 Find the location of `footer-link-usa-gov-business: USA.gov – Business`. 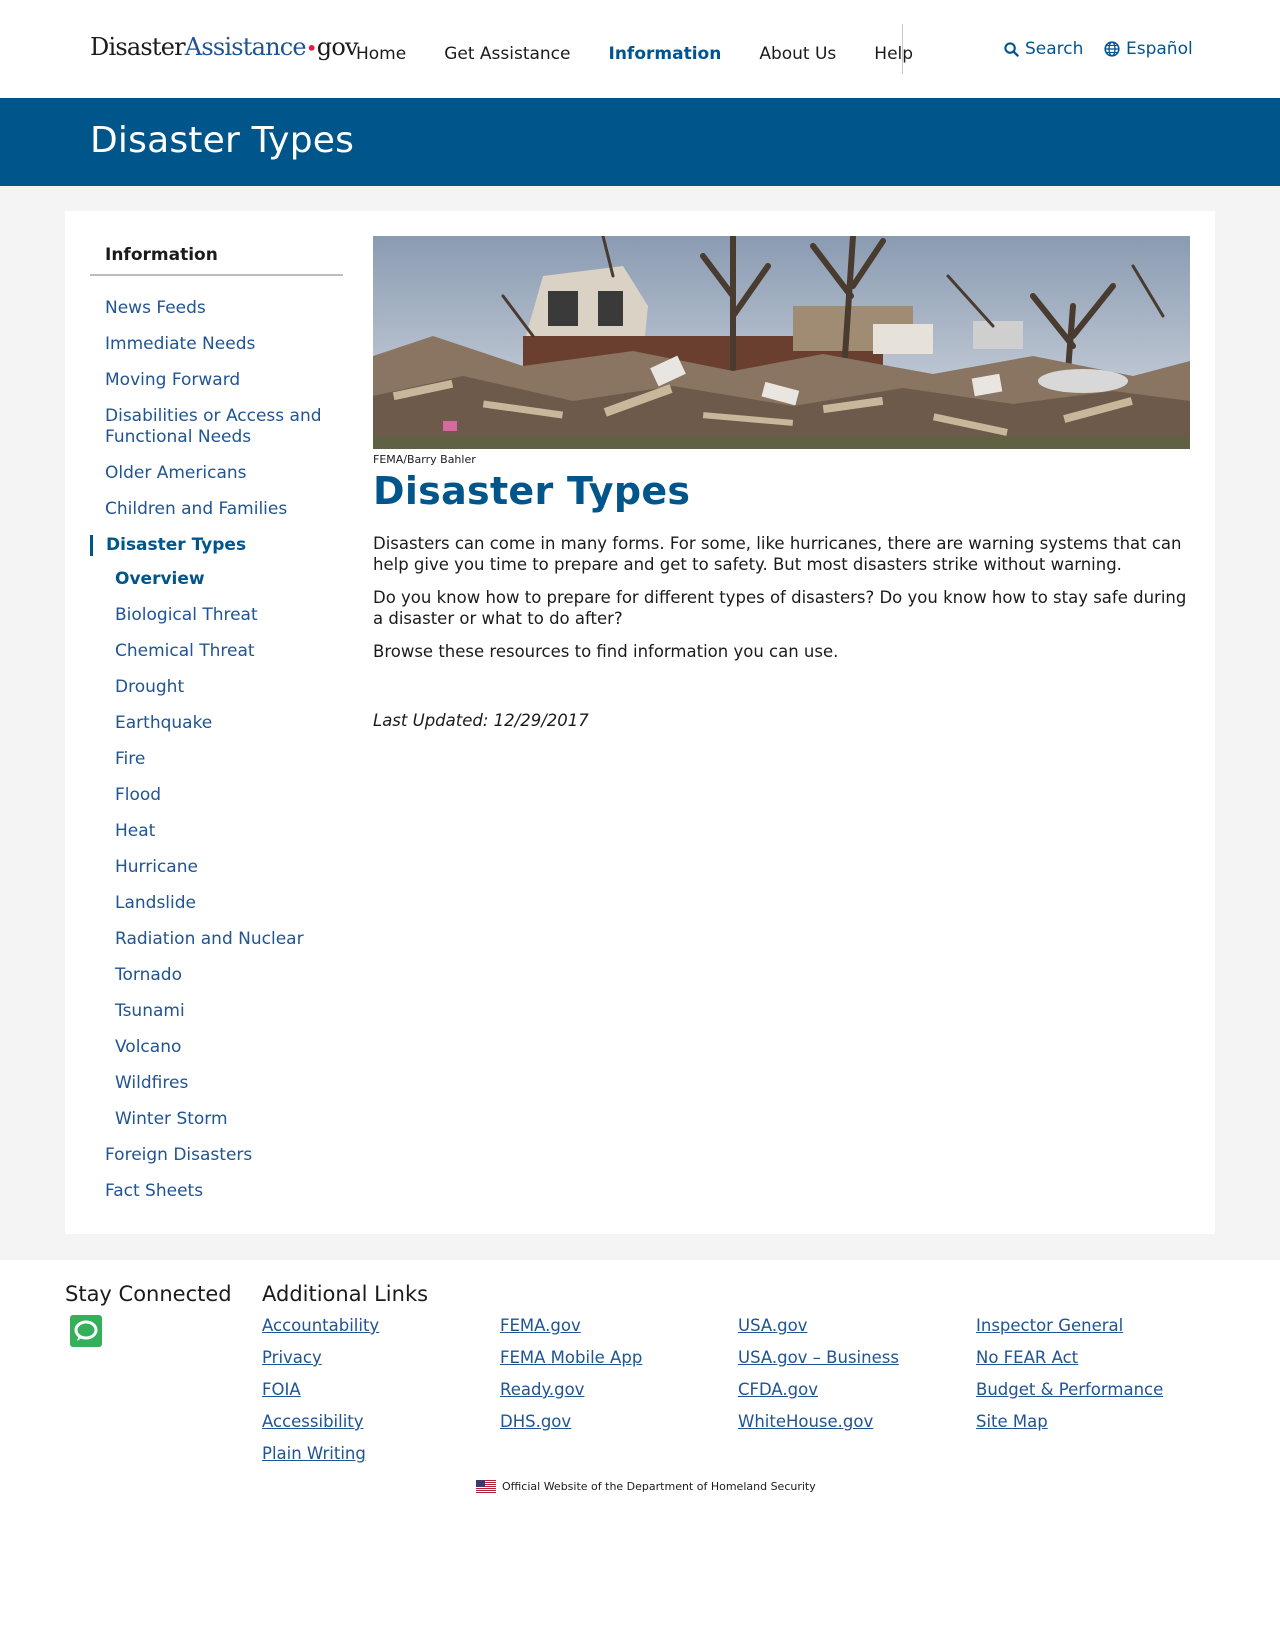

footer-link-usa-gov-business: USA.gov – Business is located at coordinates (818, 1364).